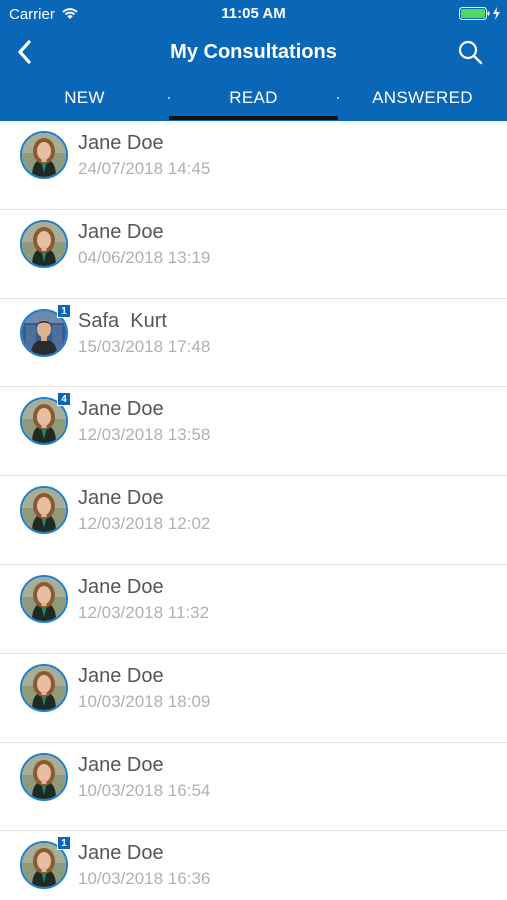 This screenshot has height=900, width=507. Describe the element at coordinates (253, 118) in the screenshot. I see `selected-tab-indicator` at that location.